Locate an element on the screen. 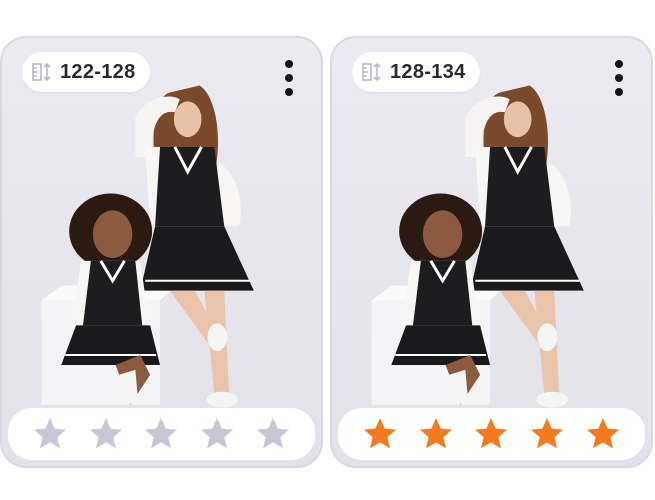 This screenshot has height=500, width=655. size-badge: 128-134 is located at coordinates (416, 72).